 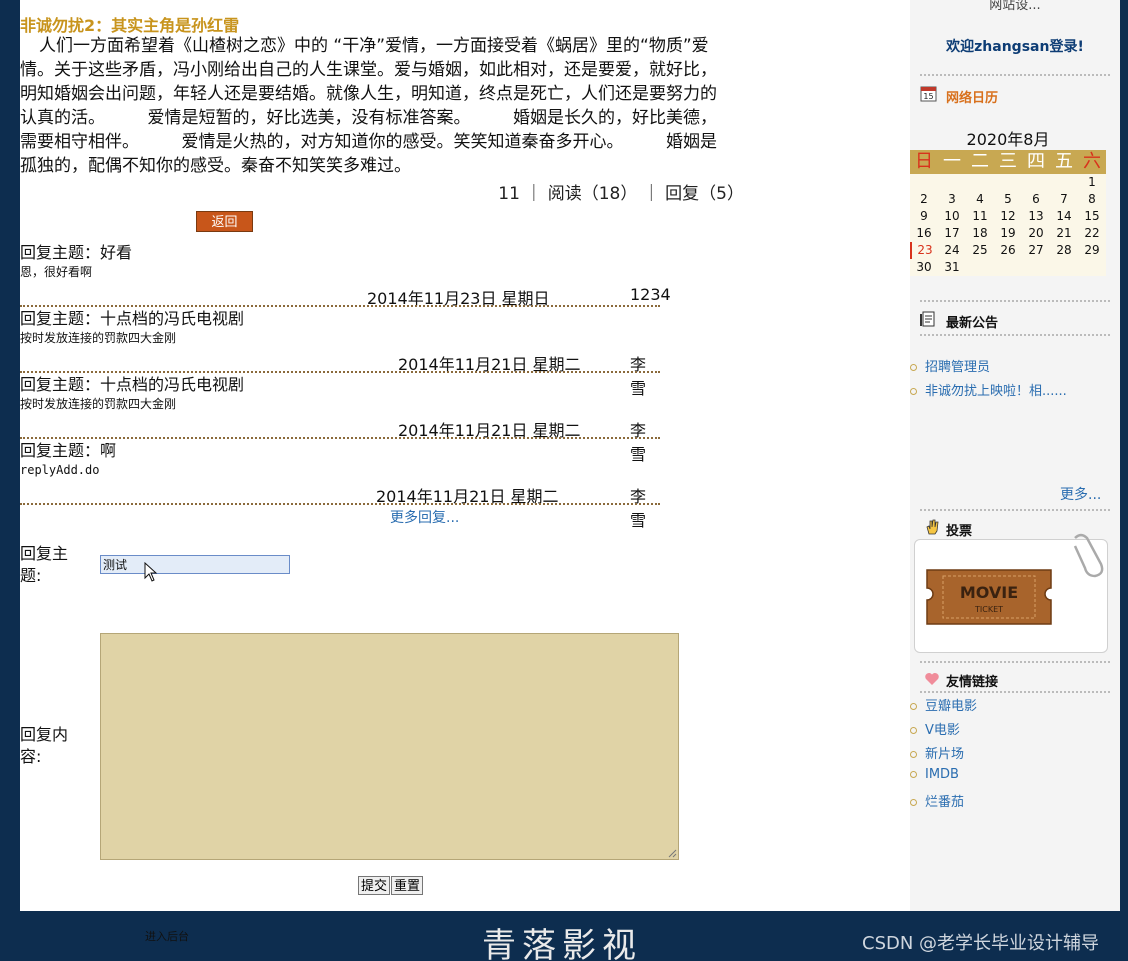 I want to click on resize-grip-icon, so click(x=672, y=853).